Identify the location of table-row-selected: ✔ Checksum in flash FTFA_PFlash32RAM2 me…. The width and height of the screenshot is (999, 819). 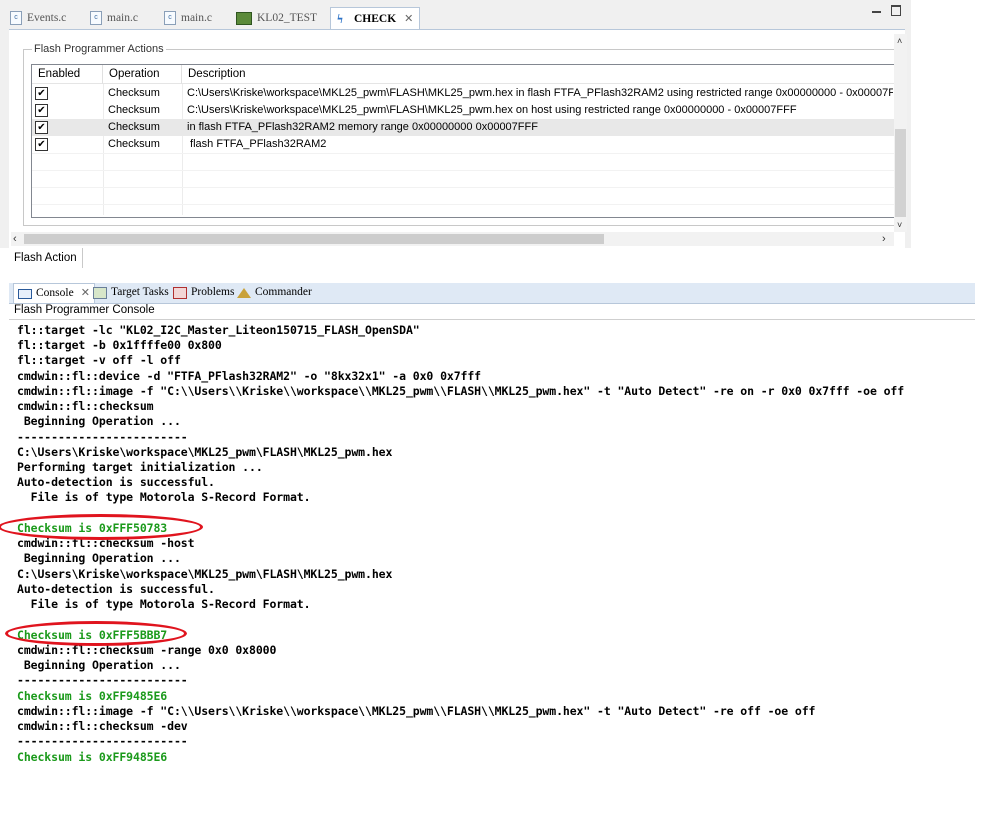
(464, 127).